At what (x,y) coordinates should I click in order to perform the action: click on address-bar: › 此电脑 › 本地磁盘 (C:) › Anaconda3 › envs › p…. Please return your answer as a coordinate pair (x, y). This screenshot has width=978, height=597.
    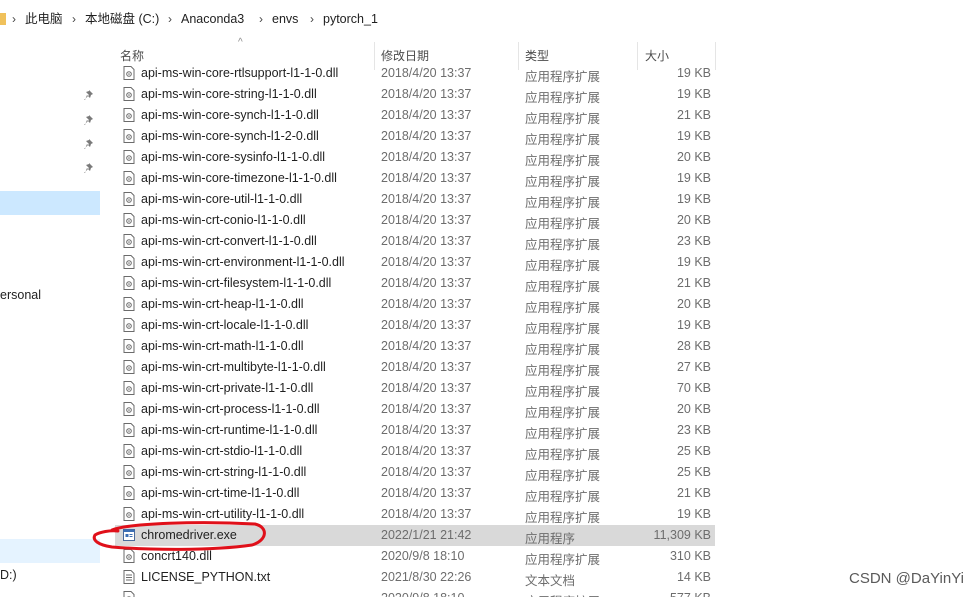
    Looking at the image, I should click on (489, 19).